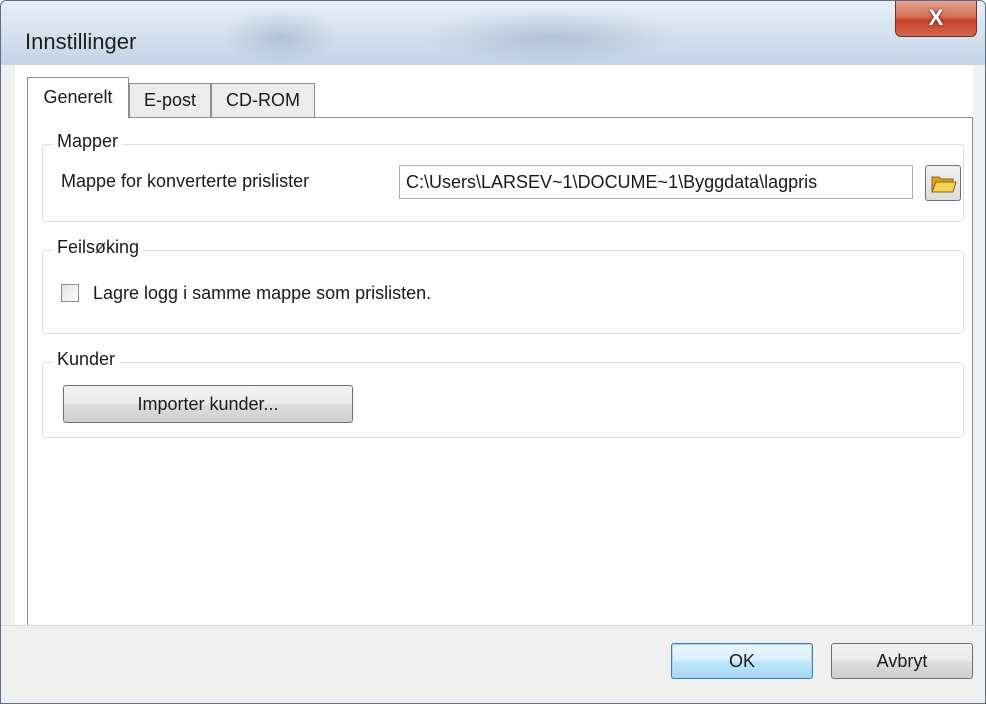  I want to click on window-title: Innstillinger, so click(81, 41).